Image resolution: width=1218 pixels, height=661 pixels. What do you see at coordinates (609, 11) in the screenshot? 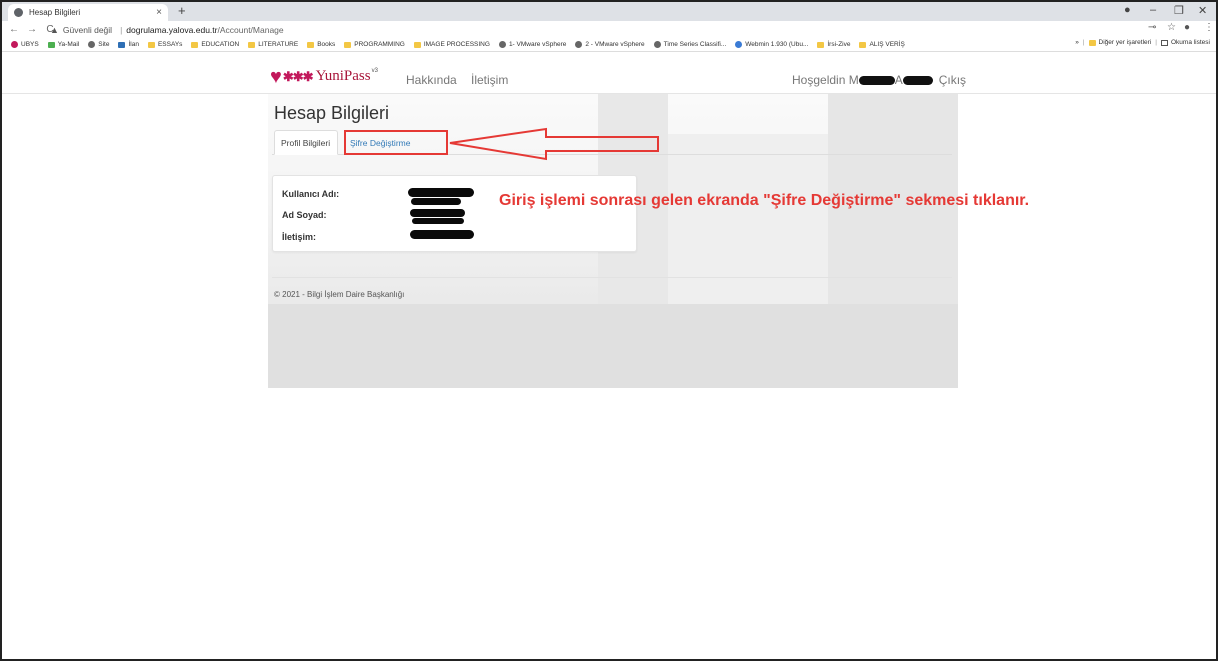
I see `browser-tabstrip: Hesap Bilgileri × + ● – ❐ ✕` at bounding box center [609, 11].